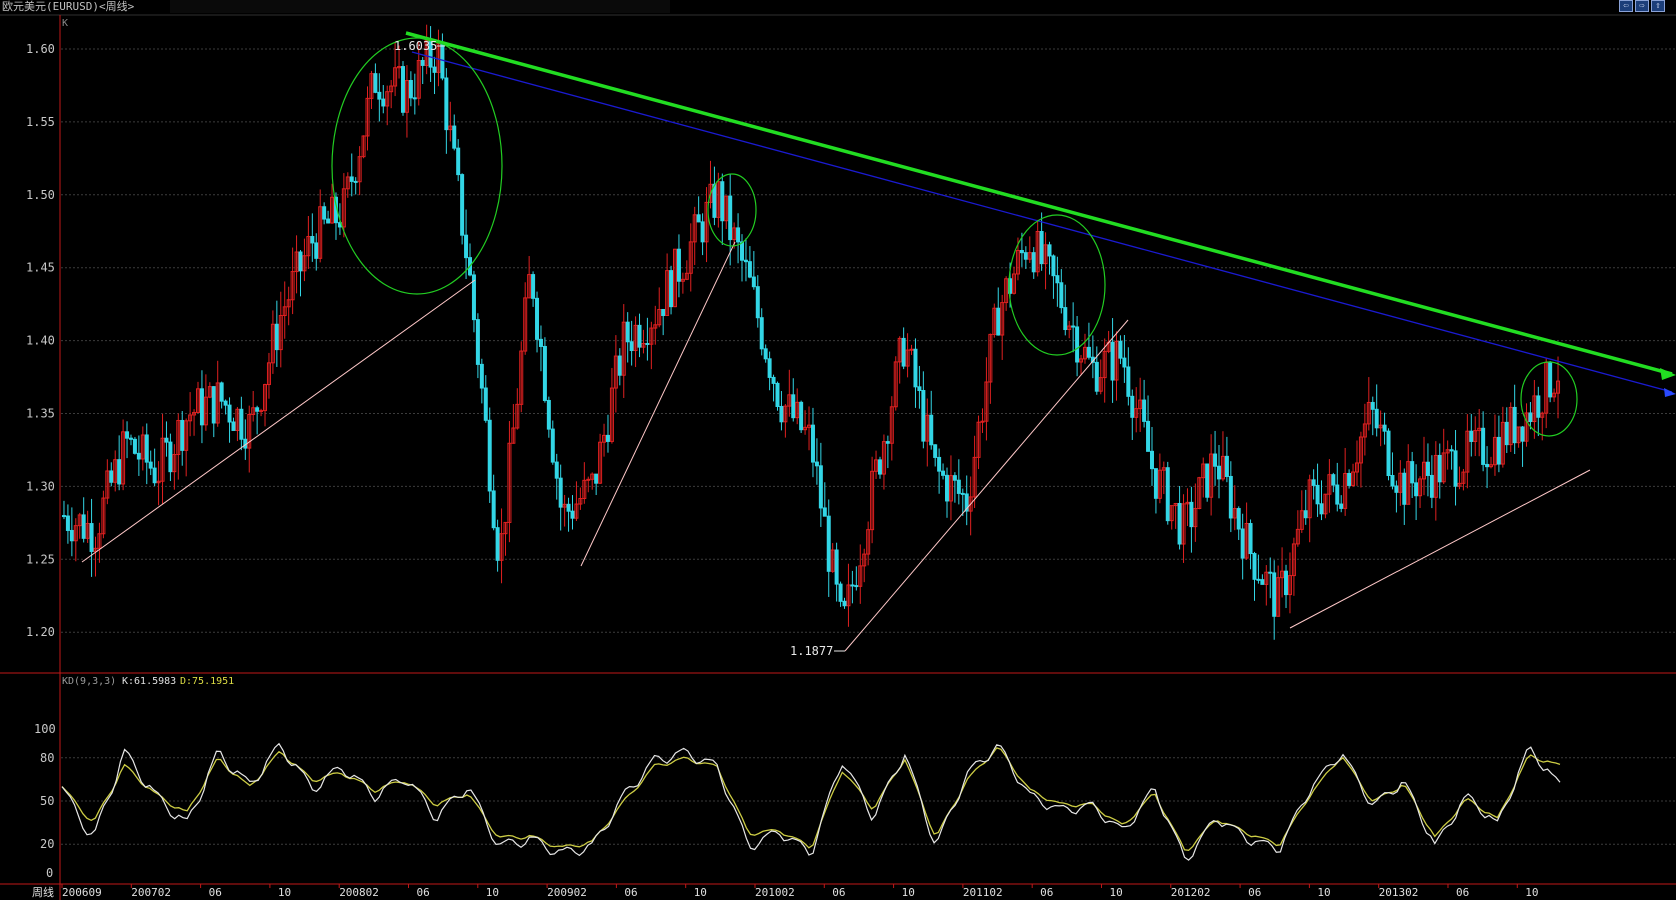 The width and height of the screenshot is (1676, 900). What do you see at coordinates (207, 681) in the screenshot?
I see `kd-d-value: D:75.1951` at bounding box center [207, 681].